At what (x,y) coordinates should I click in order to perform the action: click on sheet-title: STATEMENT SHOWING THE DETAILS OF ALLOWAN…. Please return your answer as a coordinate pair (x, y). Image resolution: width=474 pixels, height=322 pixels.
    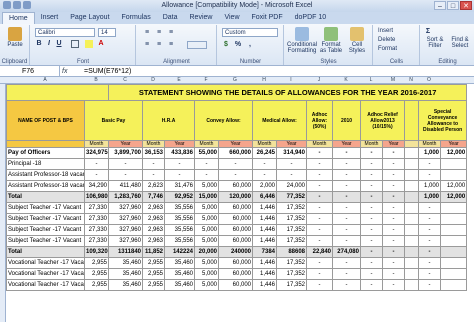
    Looking at the image, I should click on (287, 92).